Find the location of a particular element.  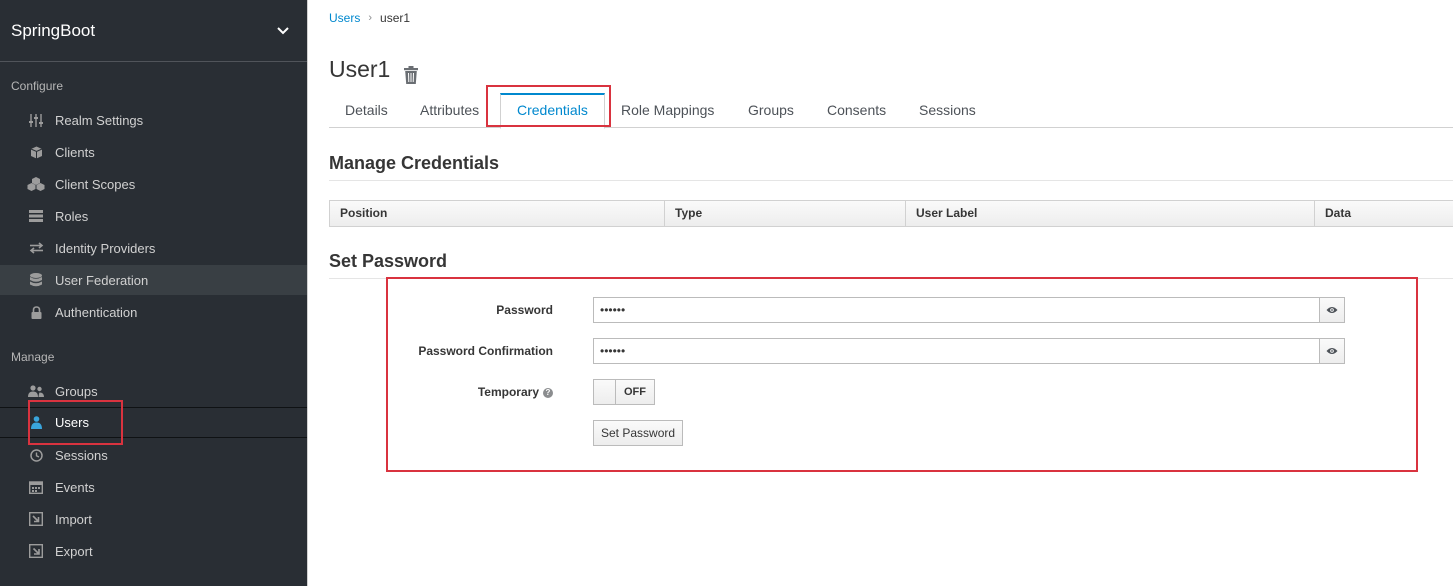

page-title-text: User1 is located at coordinates (360, 69).